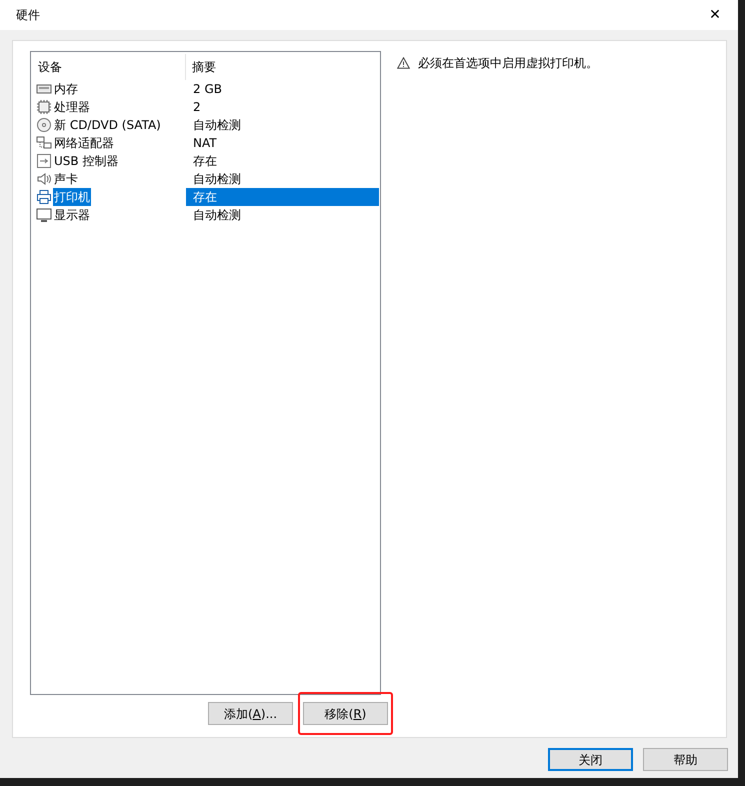 Image resolution: width=745 pixels, height=786 pixels. I want to click on device-summary: 2, so click(196, 107).